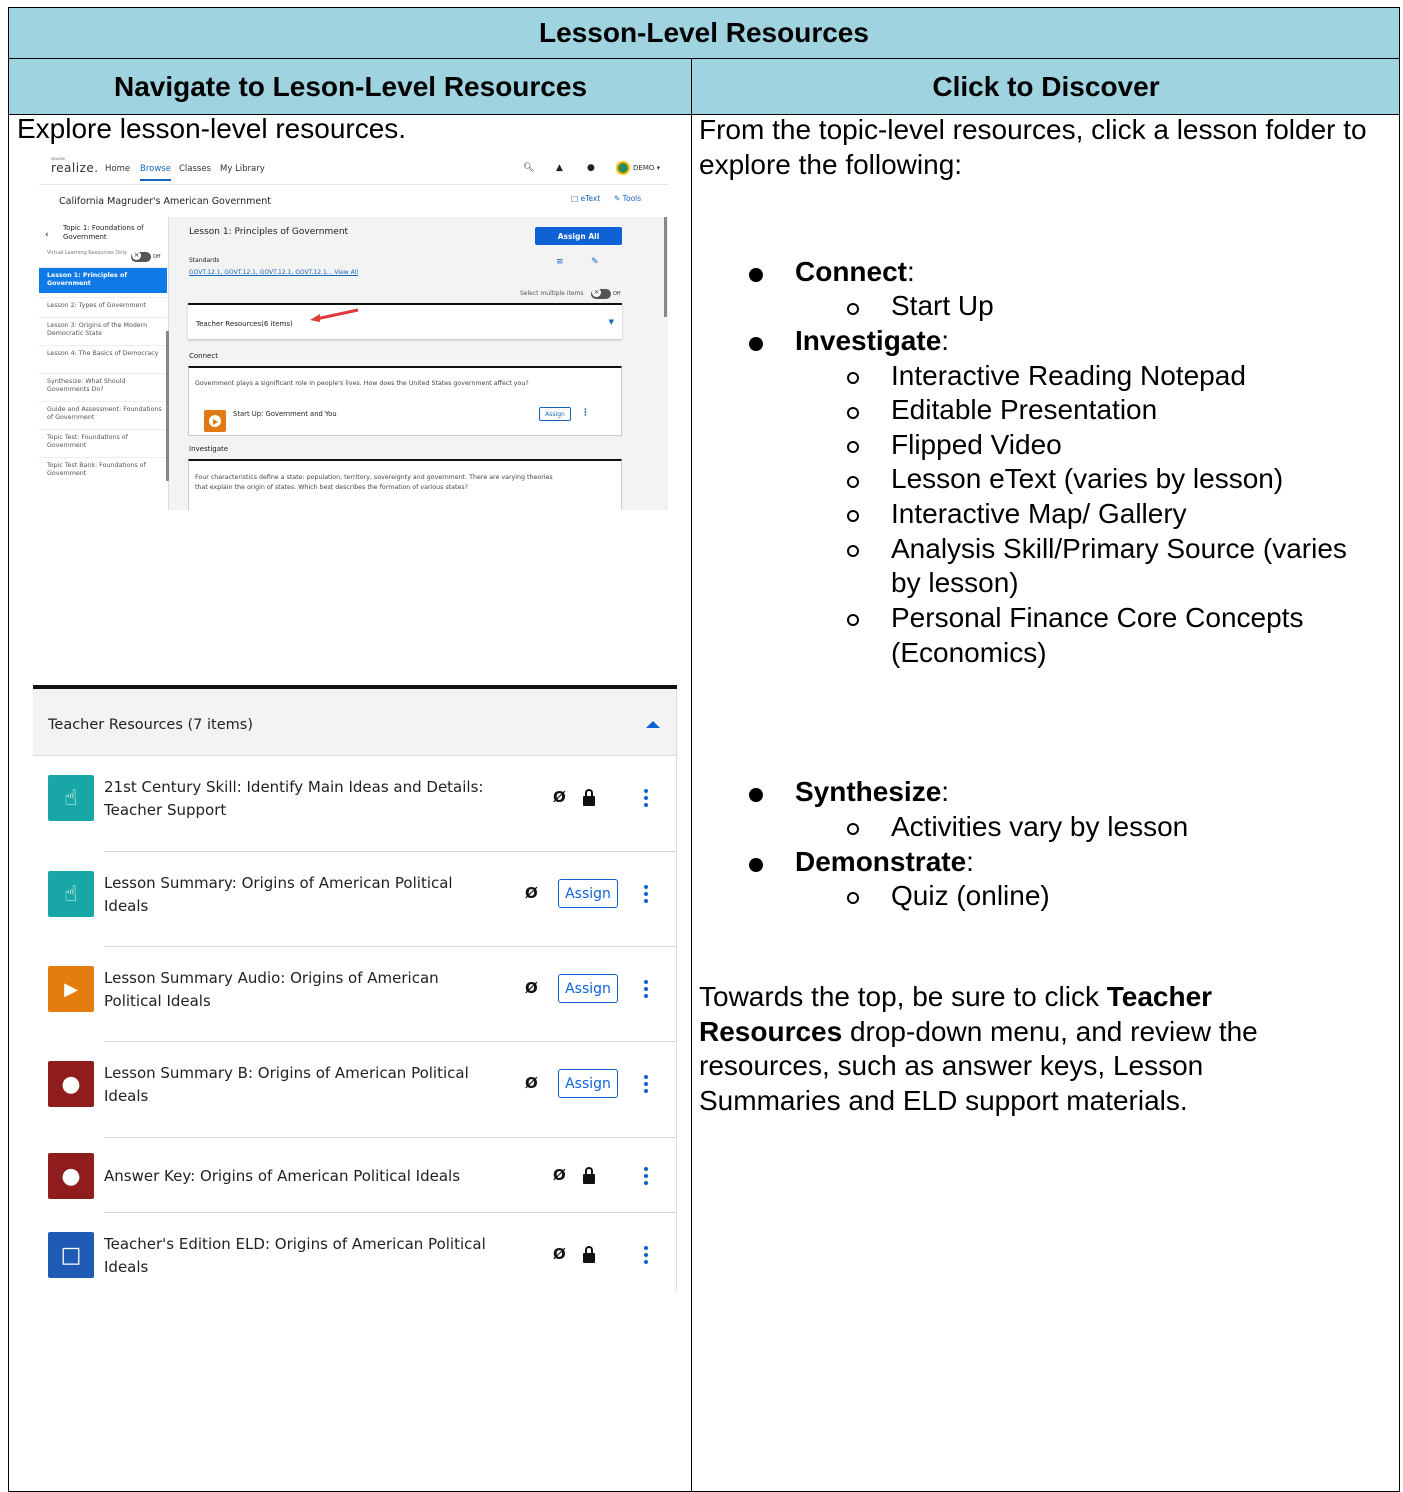 The image size is (1403, 1492). I want to click on select-multiple-state: Off, so click(617, 294).